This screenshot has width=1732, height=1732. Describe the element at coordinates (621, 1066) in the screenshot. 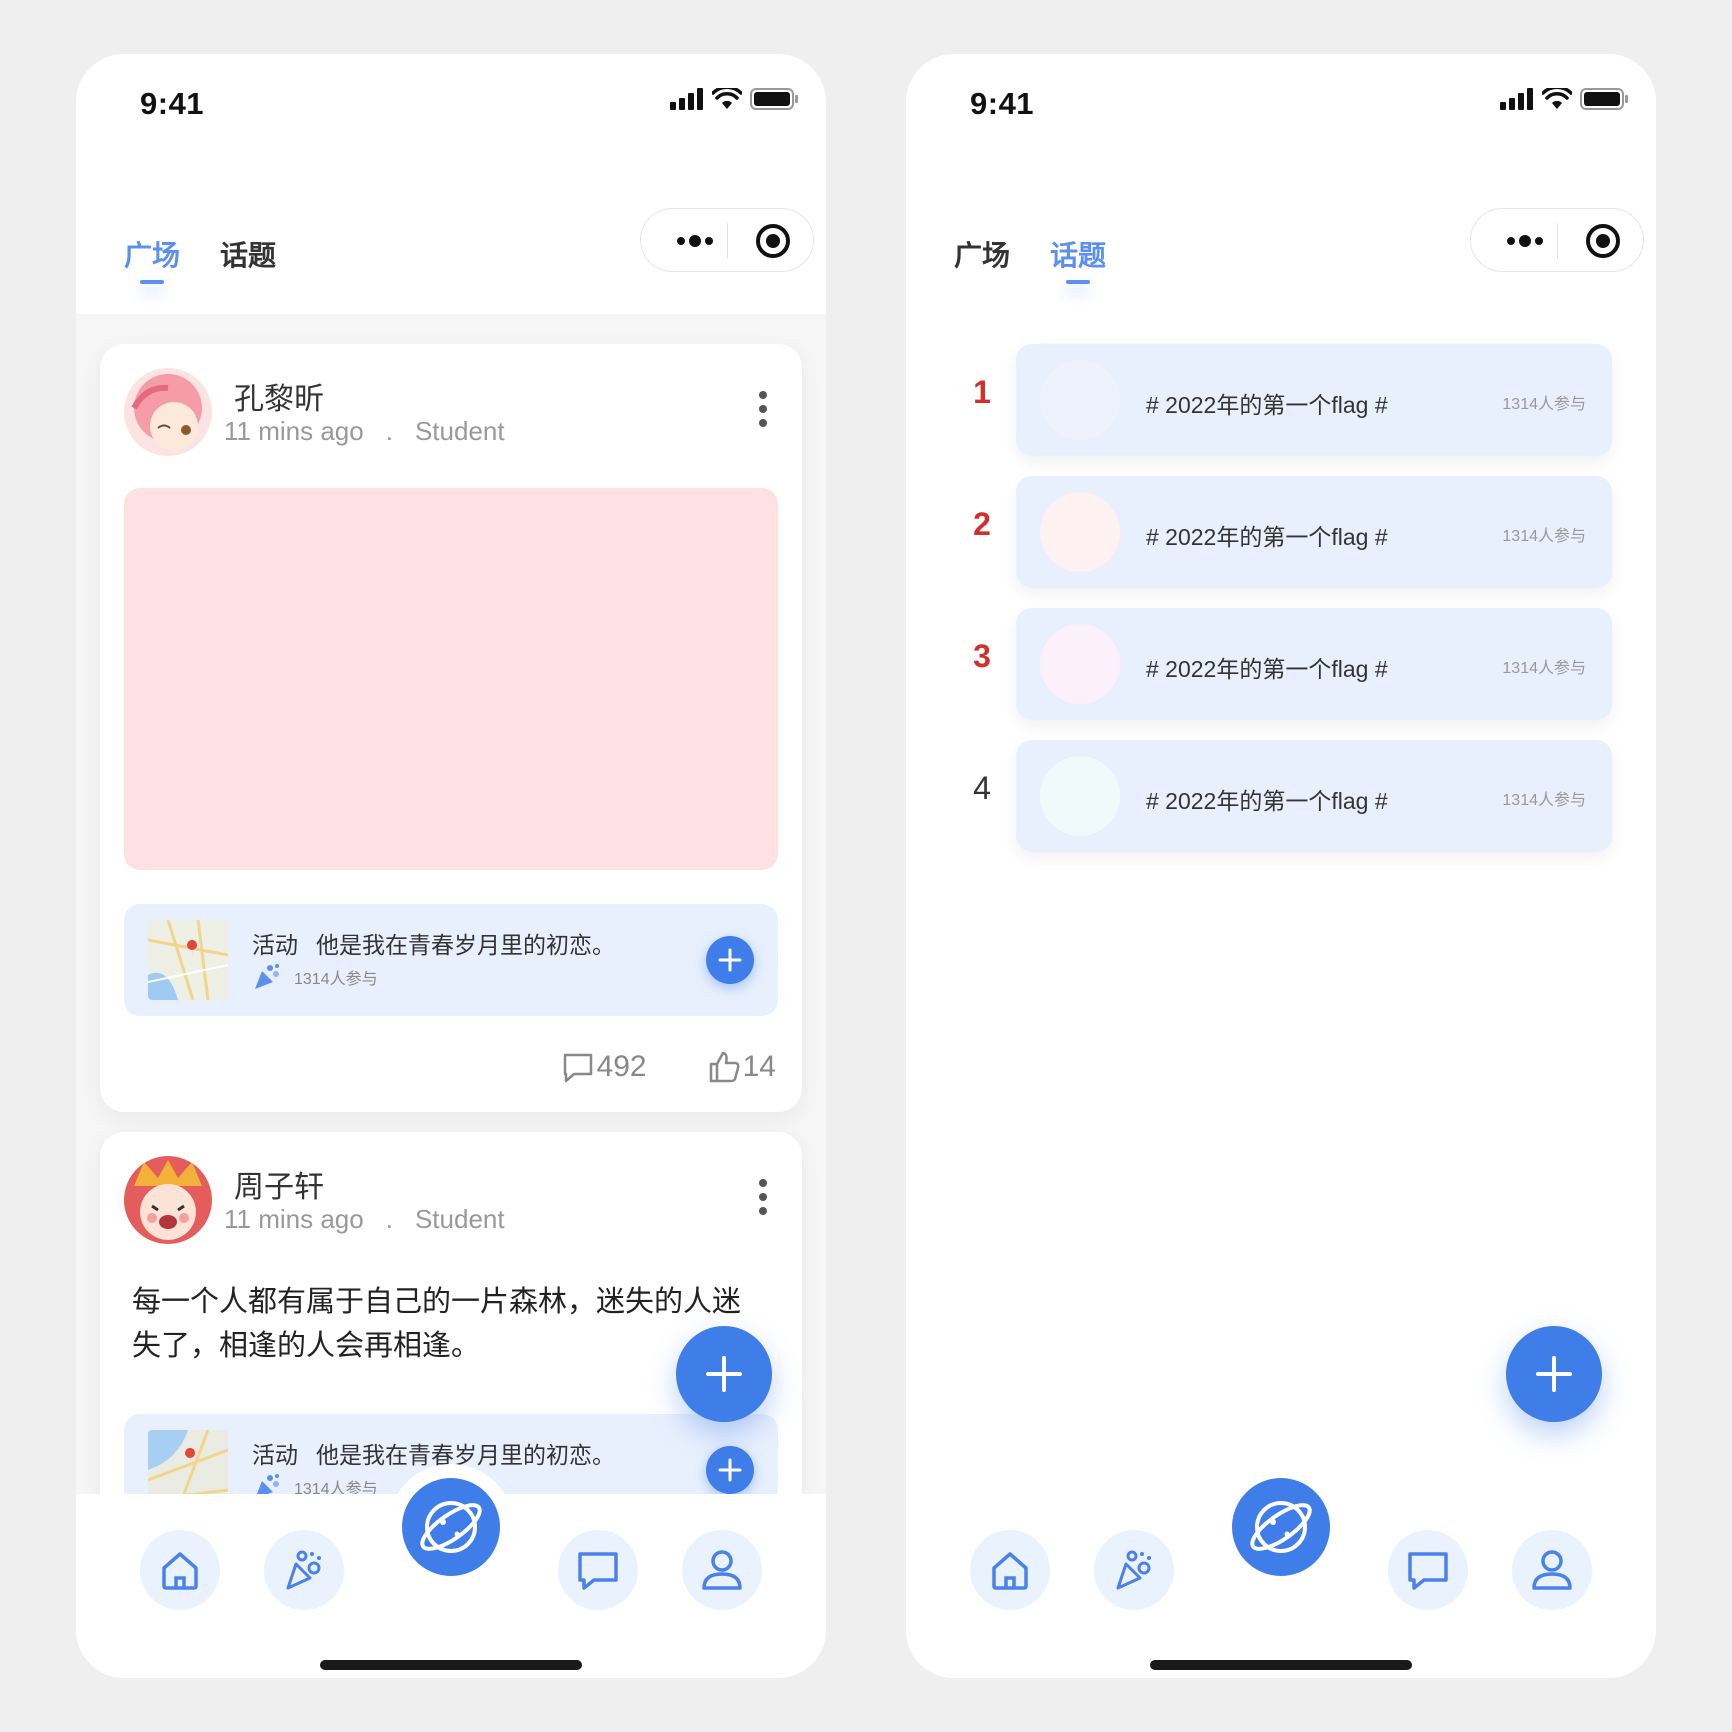

I see `comment-count: 492` at that location.